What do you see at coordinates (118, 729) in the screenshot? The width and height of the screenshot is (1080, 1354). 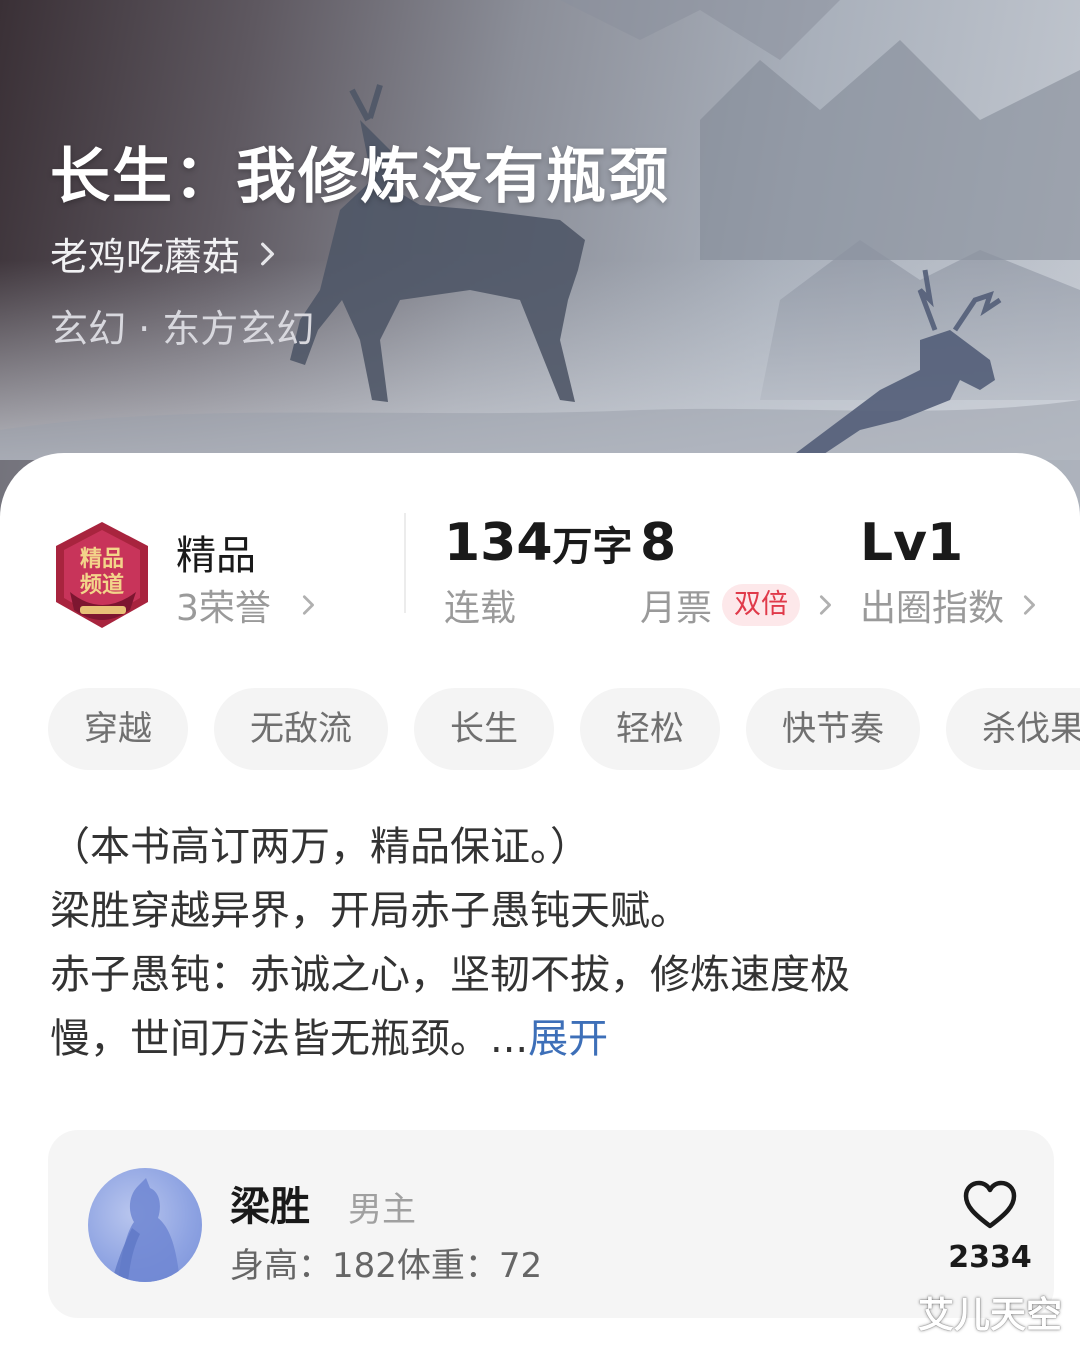 I see `tag-chip: 穿越` at bounding box center [118, 729].